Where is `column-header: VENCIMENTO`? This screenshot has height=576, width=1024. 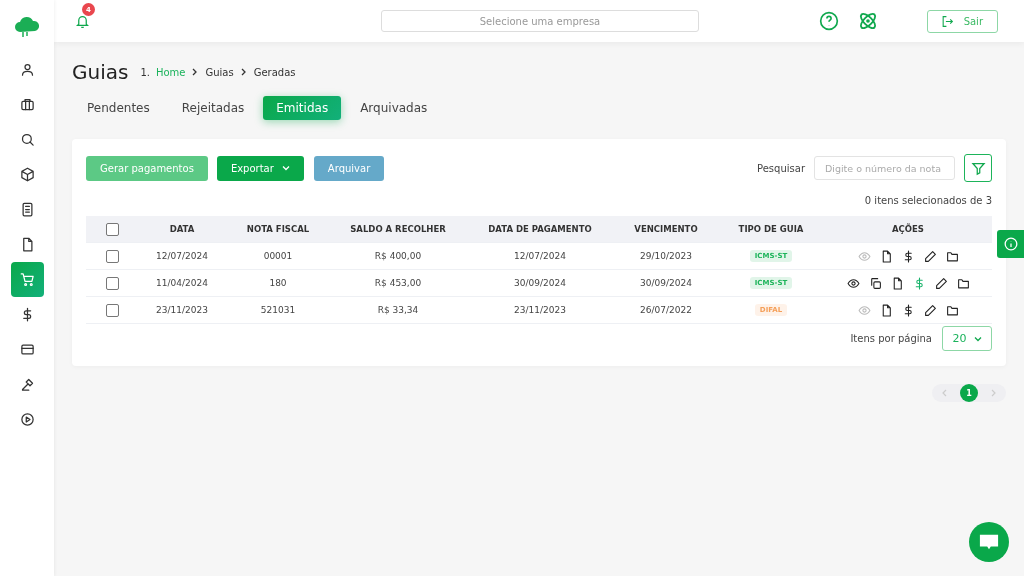
column-header: VENCIMENTO is located at coordinates (666, 229).